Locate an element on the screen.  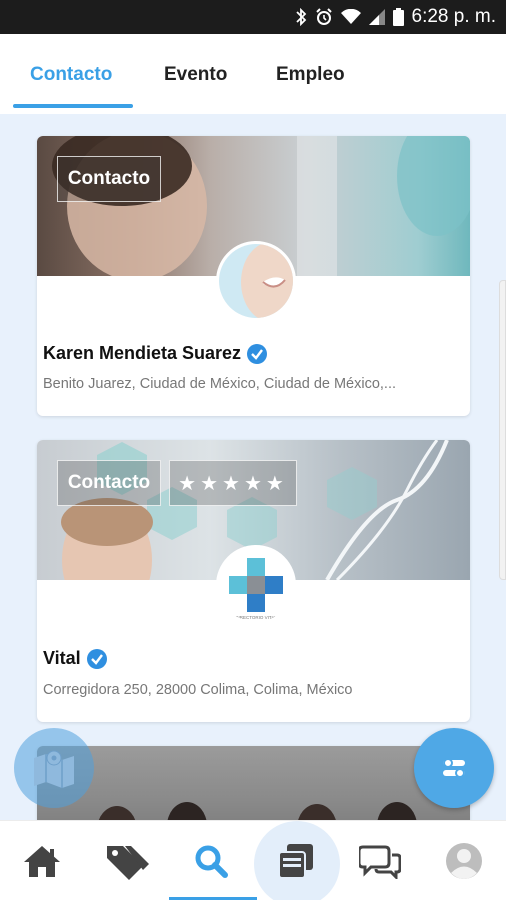
tags-icon is located at coordinates (128, 863).